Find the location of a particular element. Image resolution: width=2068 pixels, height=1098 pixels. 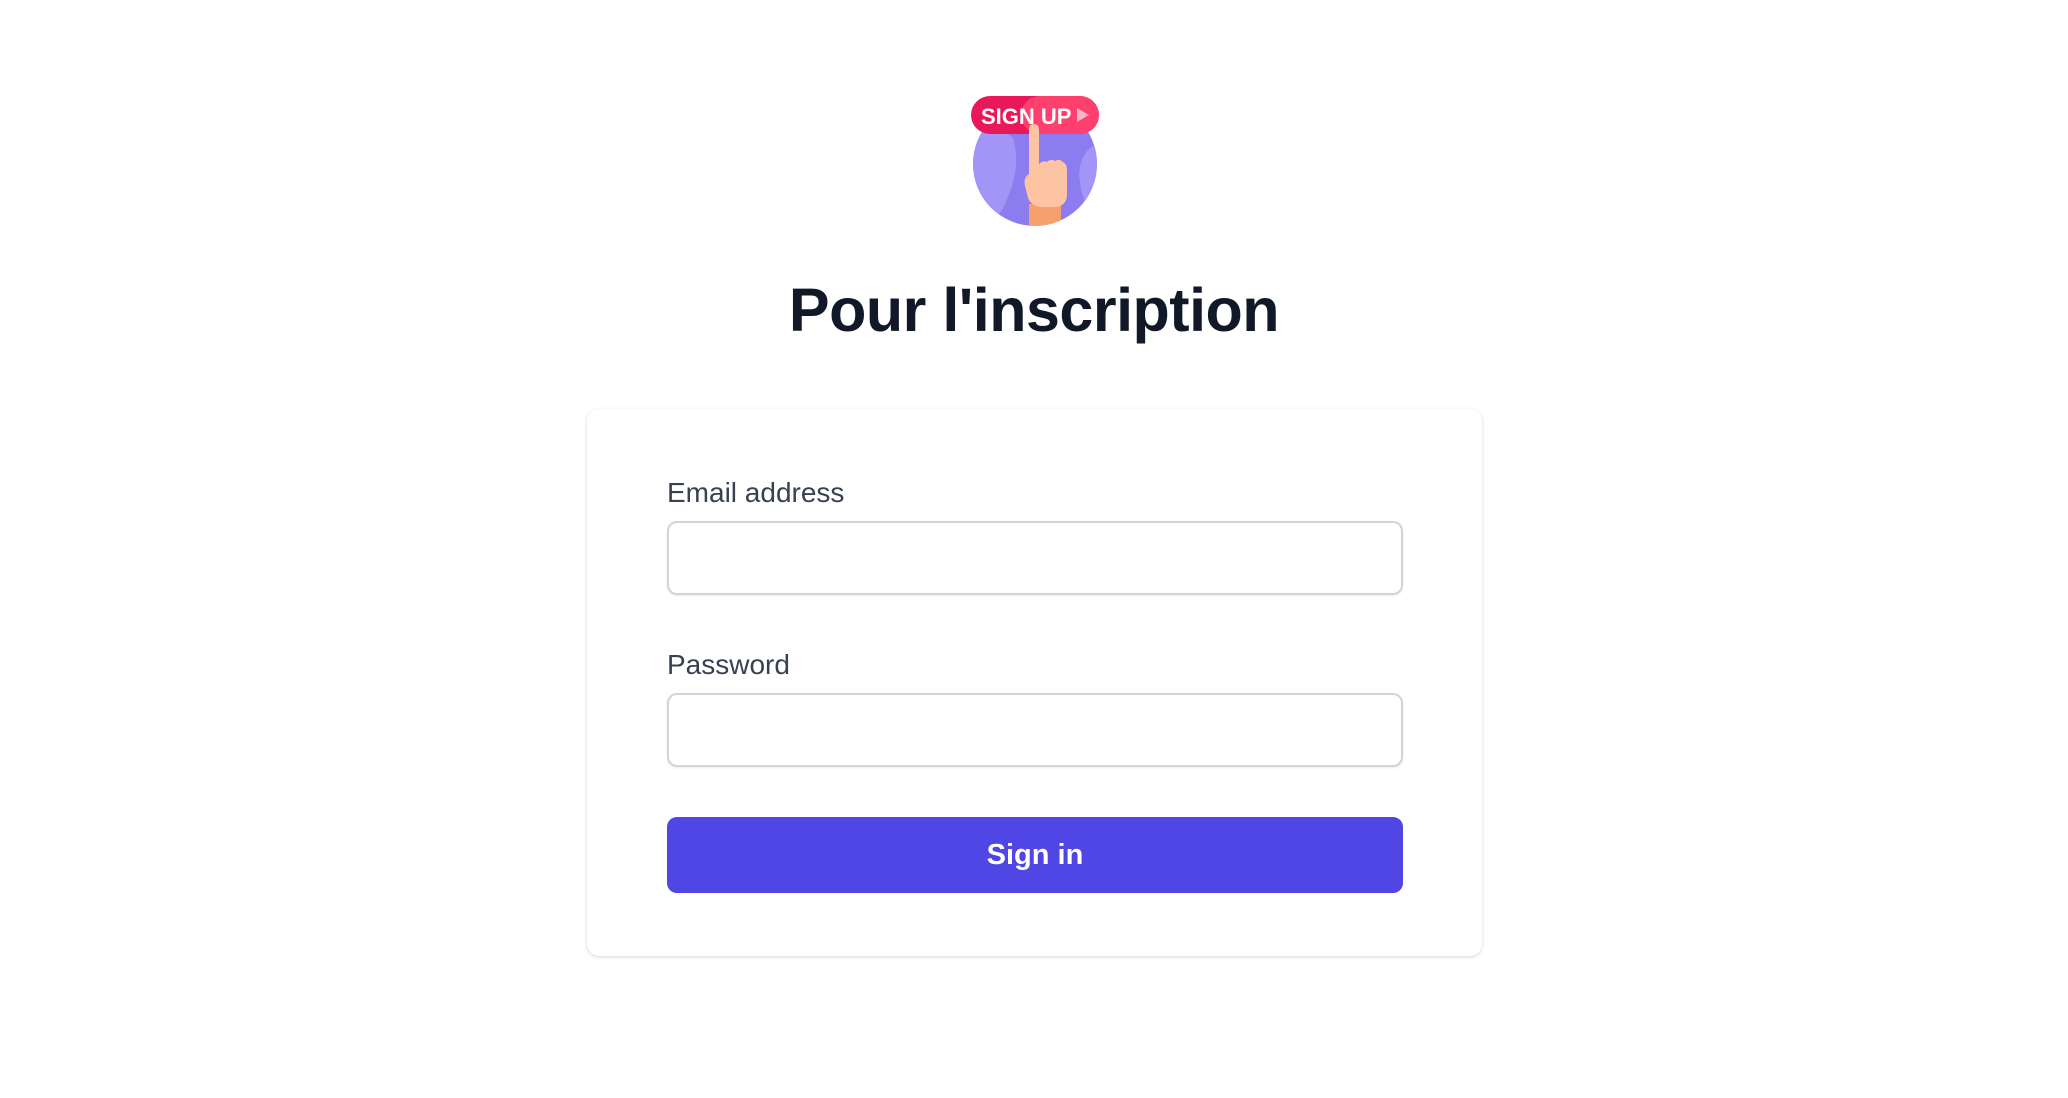

password-field is located at coordinates (1035, 730).